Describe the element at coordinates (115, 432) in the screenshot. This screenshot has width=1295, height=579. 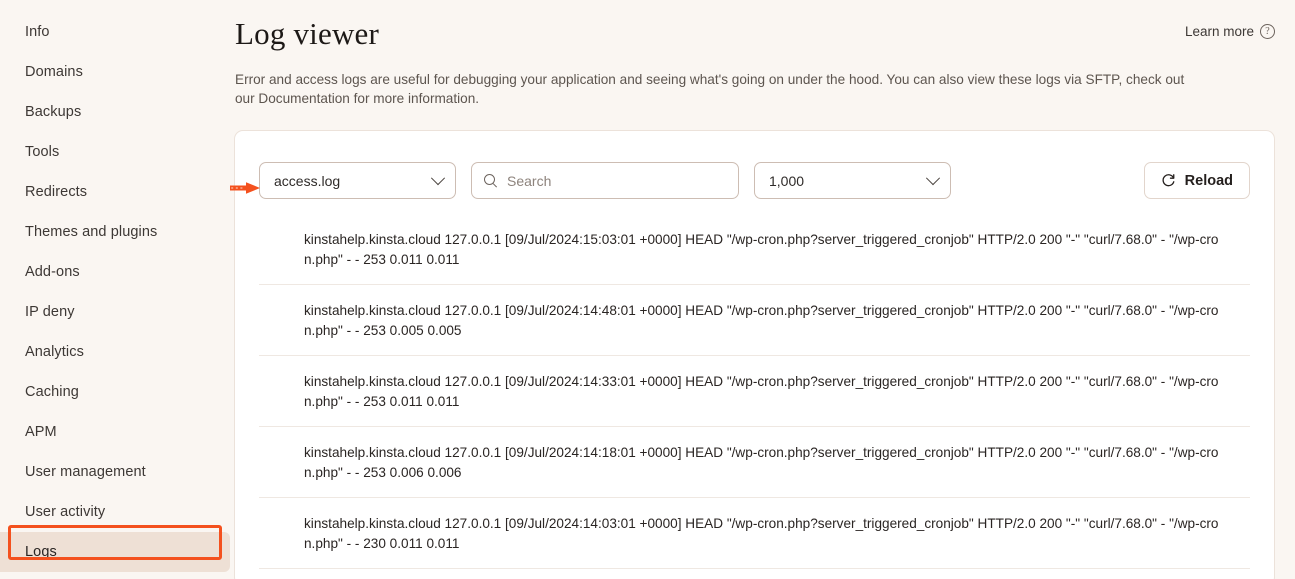
I see `sidebar-item-apm: APM` at that location.